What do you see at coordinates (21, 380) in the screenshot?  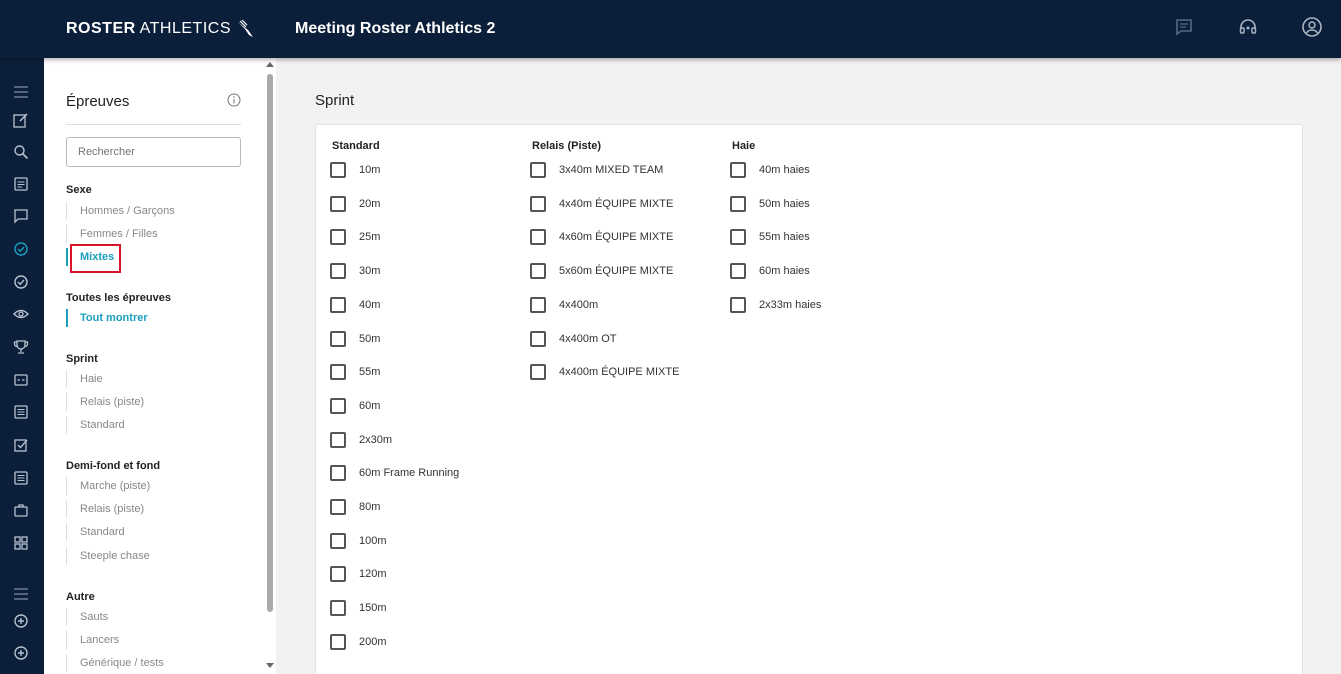 I see `scoreboard-icon` at bounding box center [21, 380].